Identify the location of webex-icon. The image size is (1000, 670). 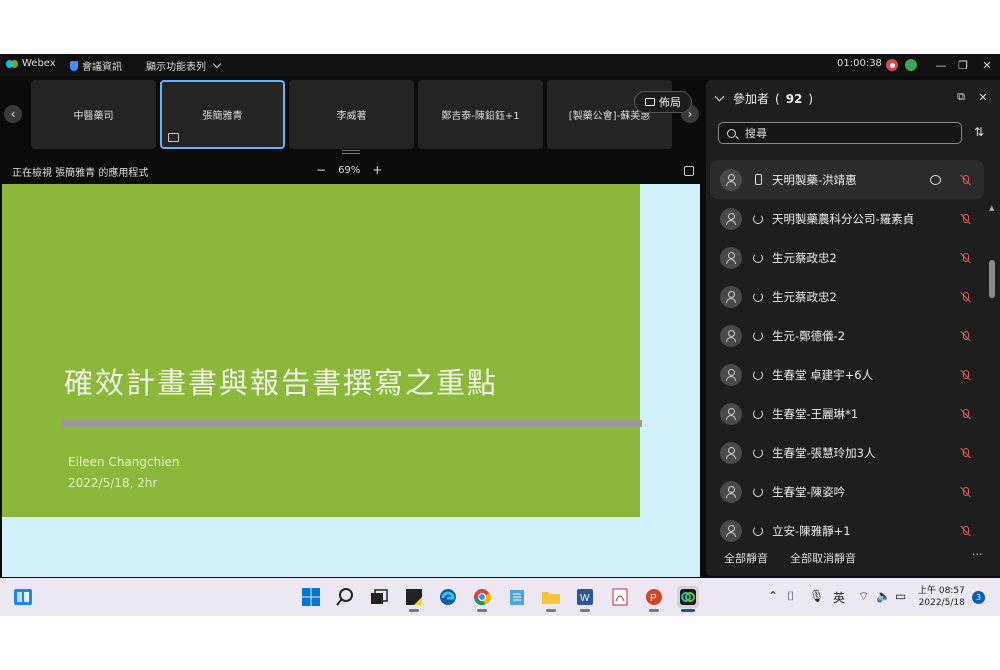
(688, 597).